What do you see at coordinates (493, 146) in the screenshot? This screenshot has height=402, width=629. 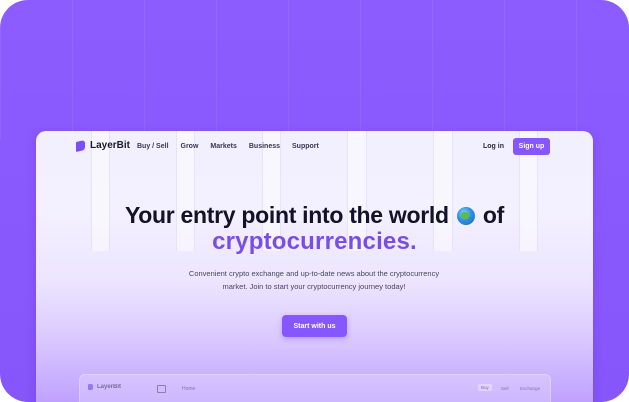 I see `login-link: Log in` at bounding box center [493, 146].